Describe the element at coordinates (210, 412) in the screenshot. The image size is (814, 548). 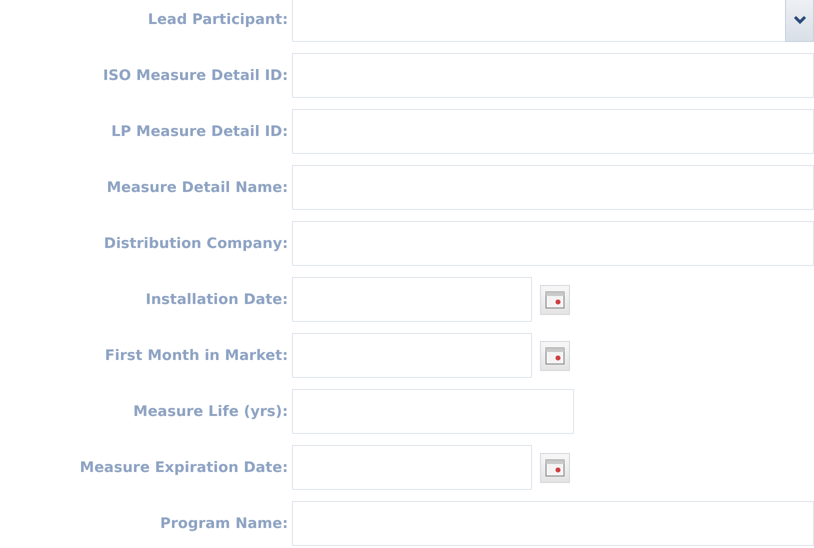
I see `field-label: Measure Life (yrs):` at that location.